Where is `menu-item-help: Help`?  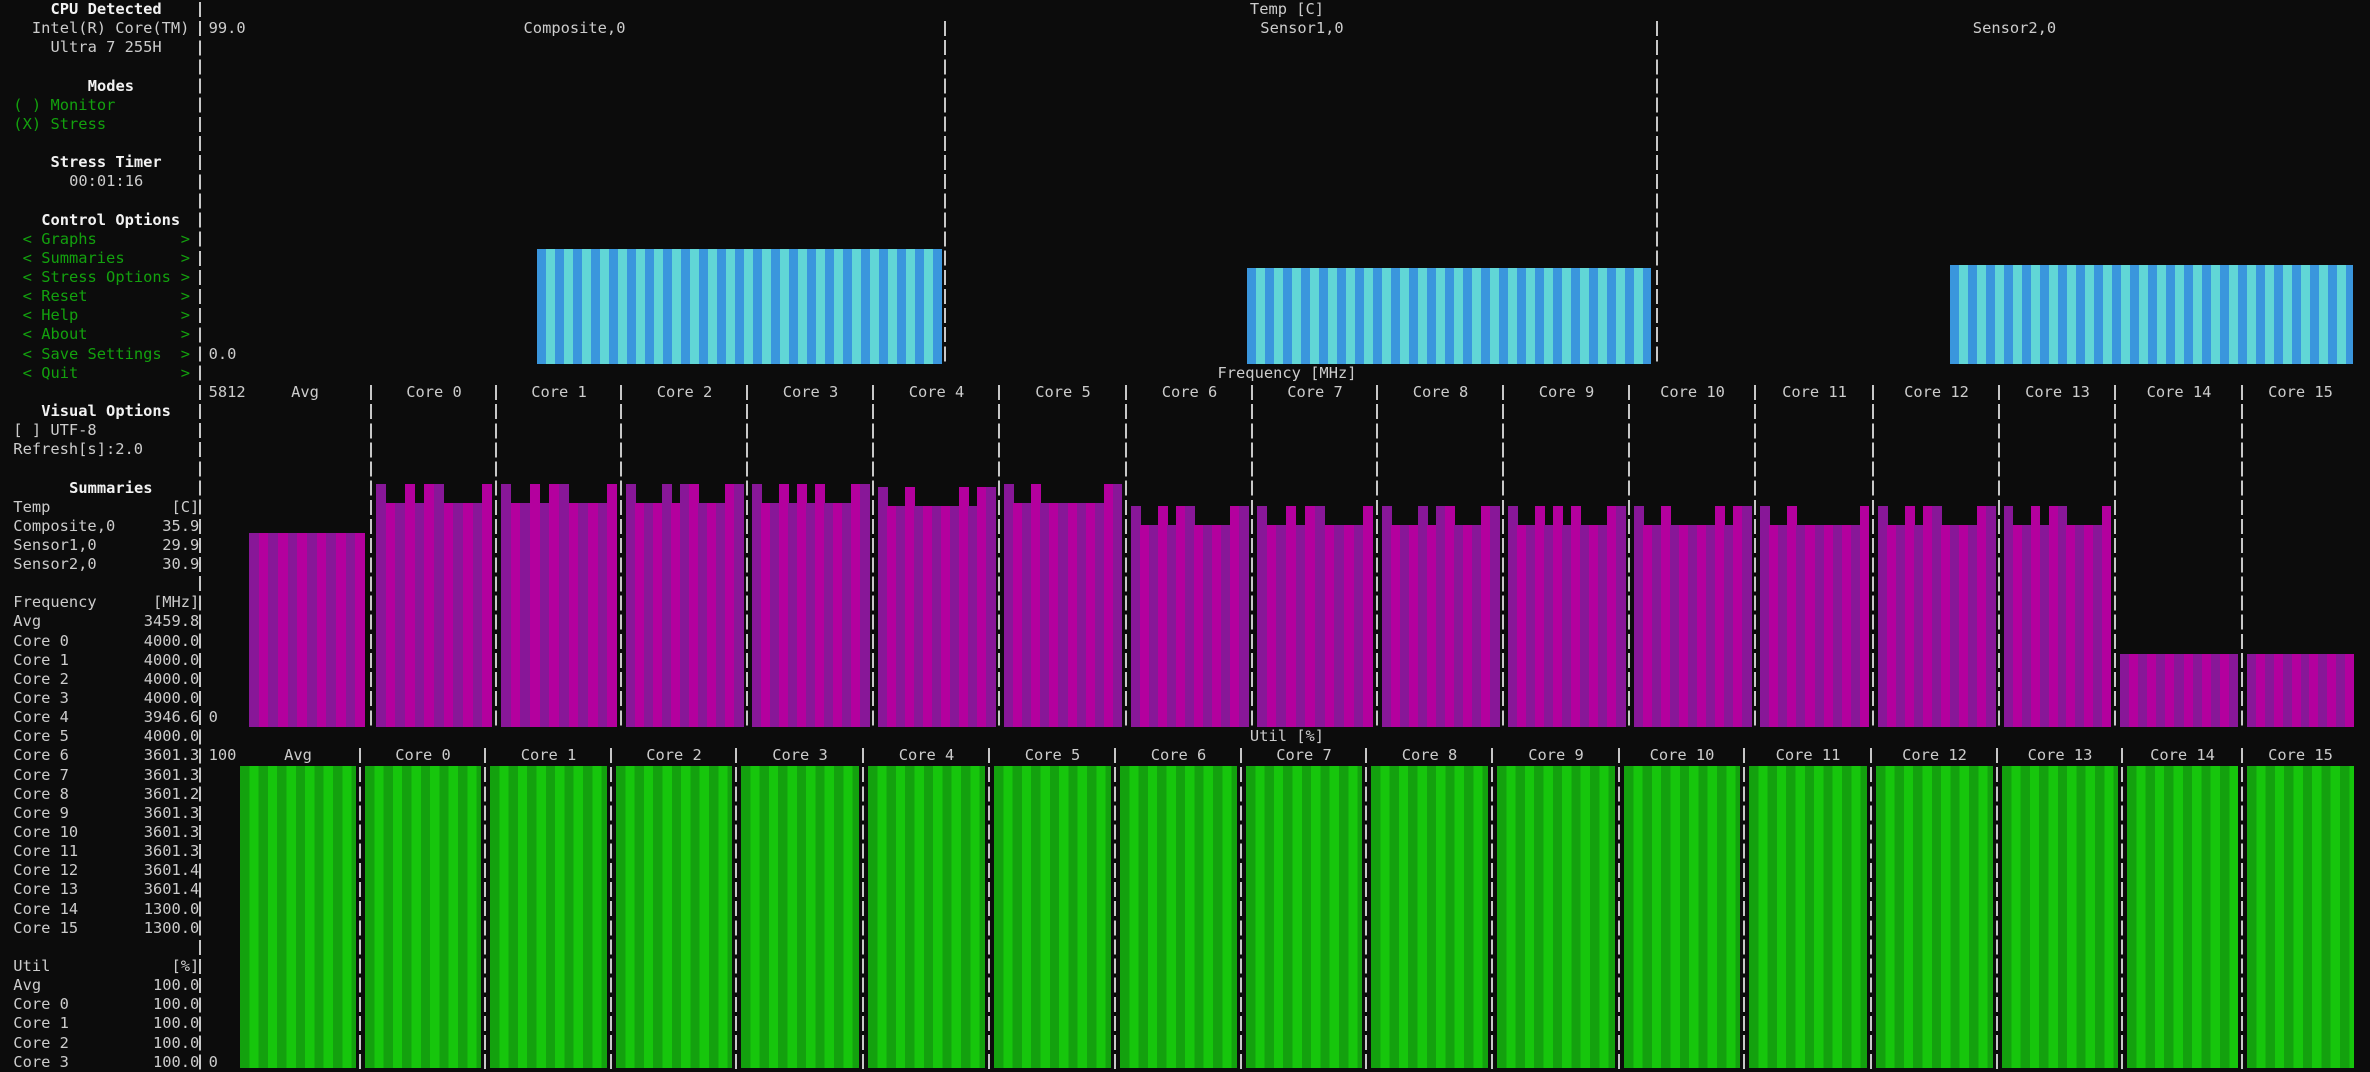
menu-item-help: Help is located at coordinates (59, 315).